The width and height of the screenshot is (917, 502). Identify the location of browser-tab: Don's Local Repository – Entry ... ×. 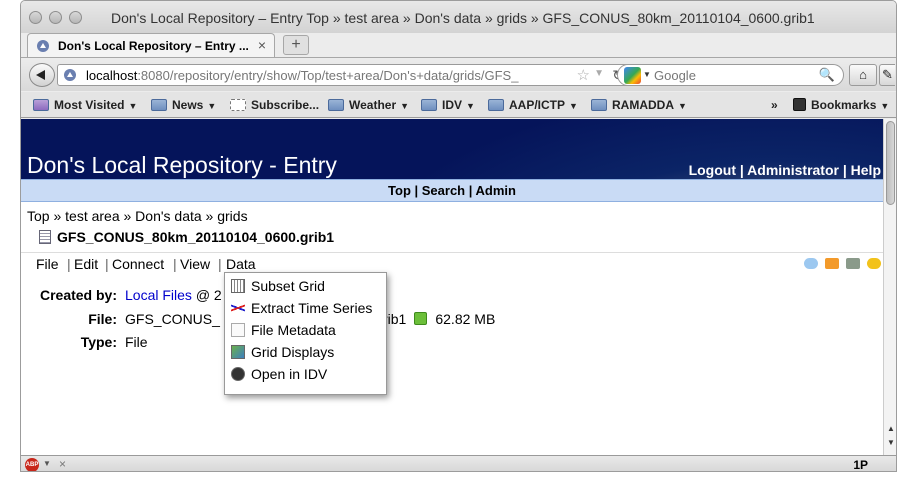
(151, 45).